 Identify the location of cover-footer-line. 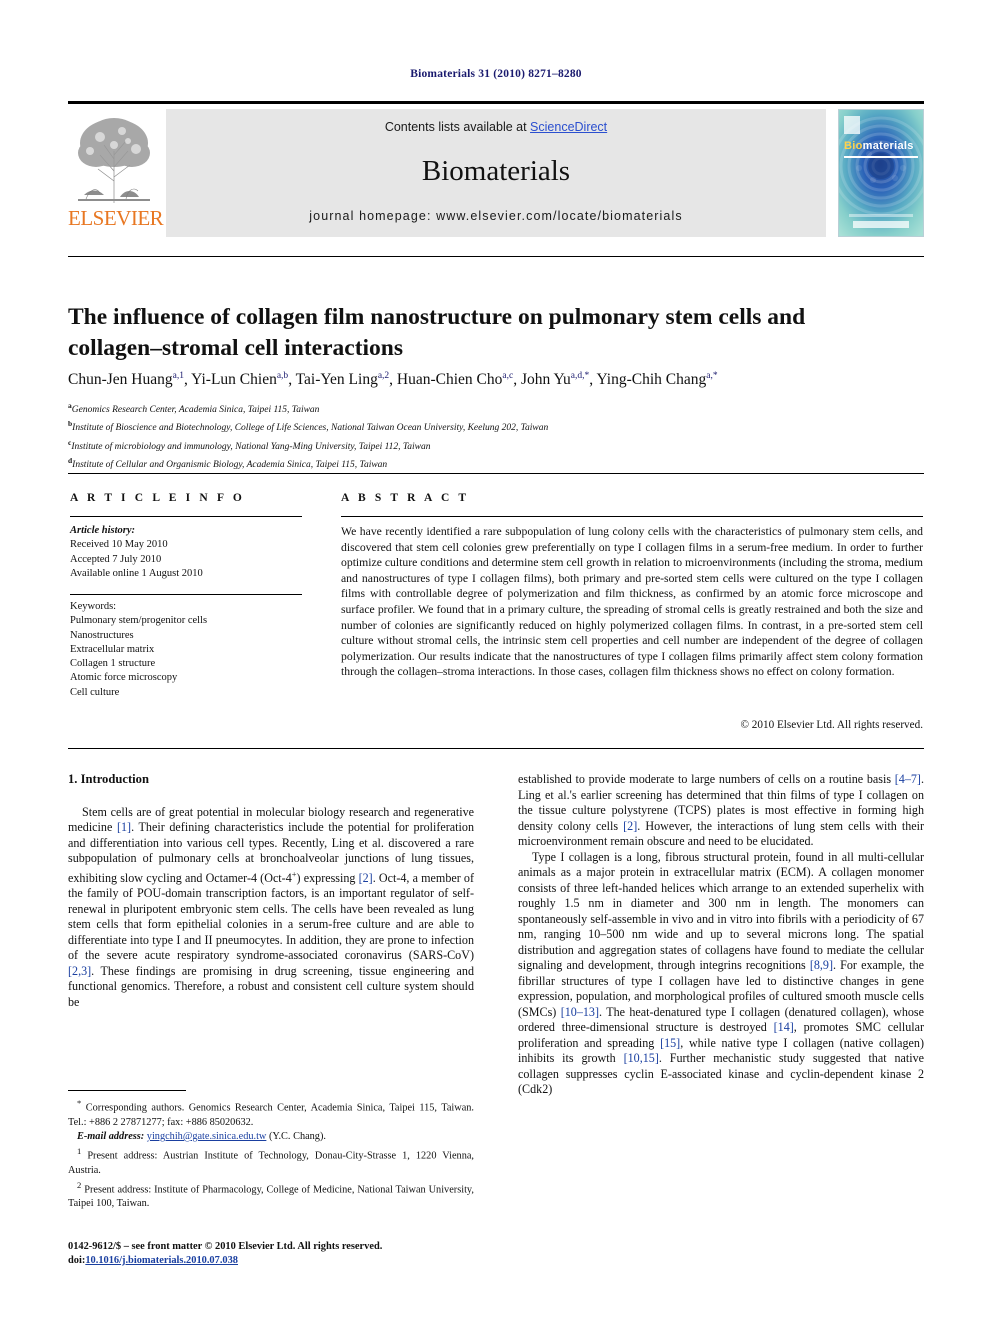
(881, 215).